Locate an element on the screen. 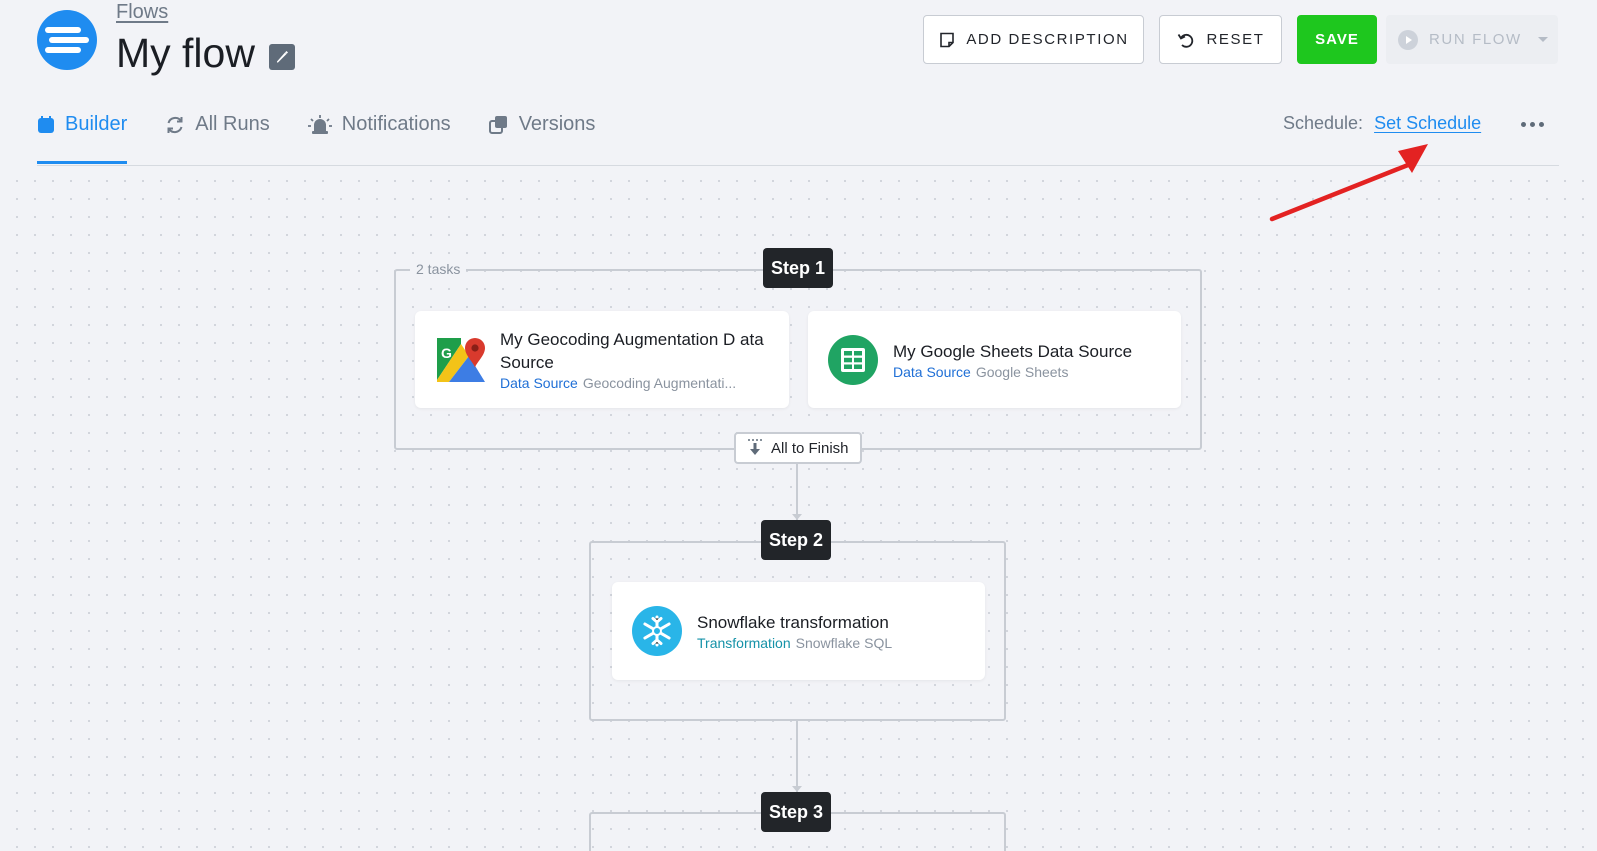 The height and width of the screenshot is (851, 1597). chevron-down-icon is located at coordinates (1543, 39).